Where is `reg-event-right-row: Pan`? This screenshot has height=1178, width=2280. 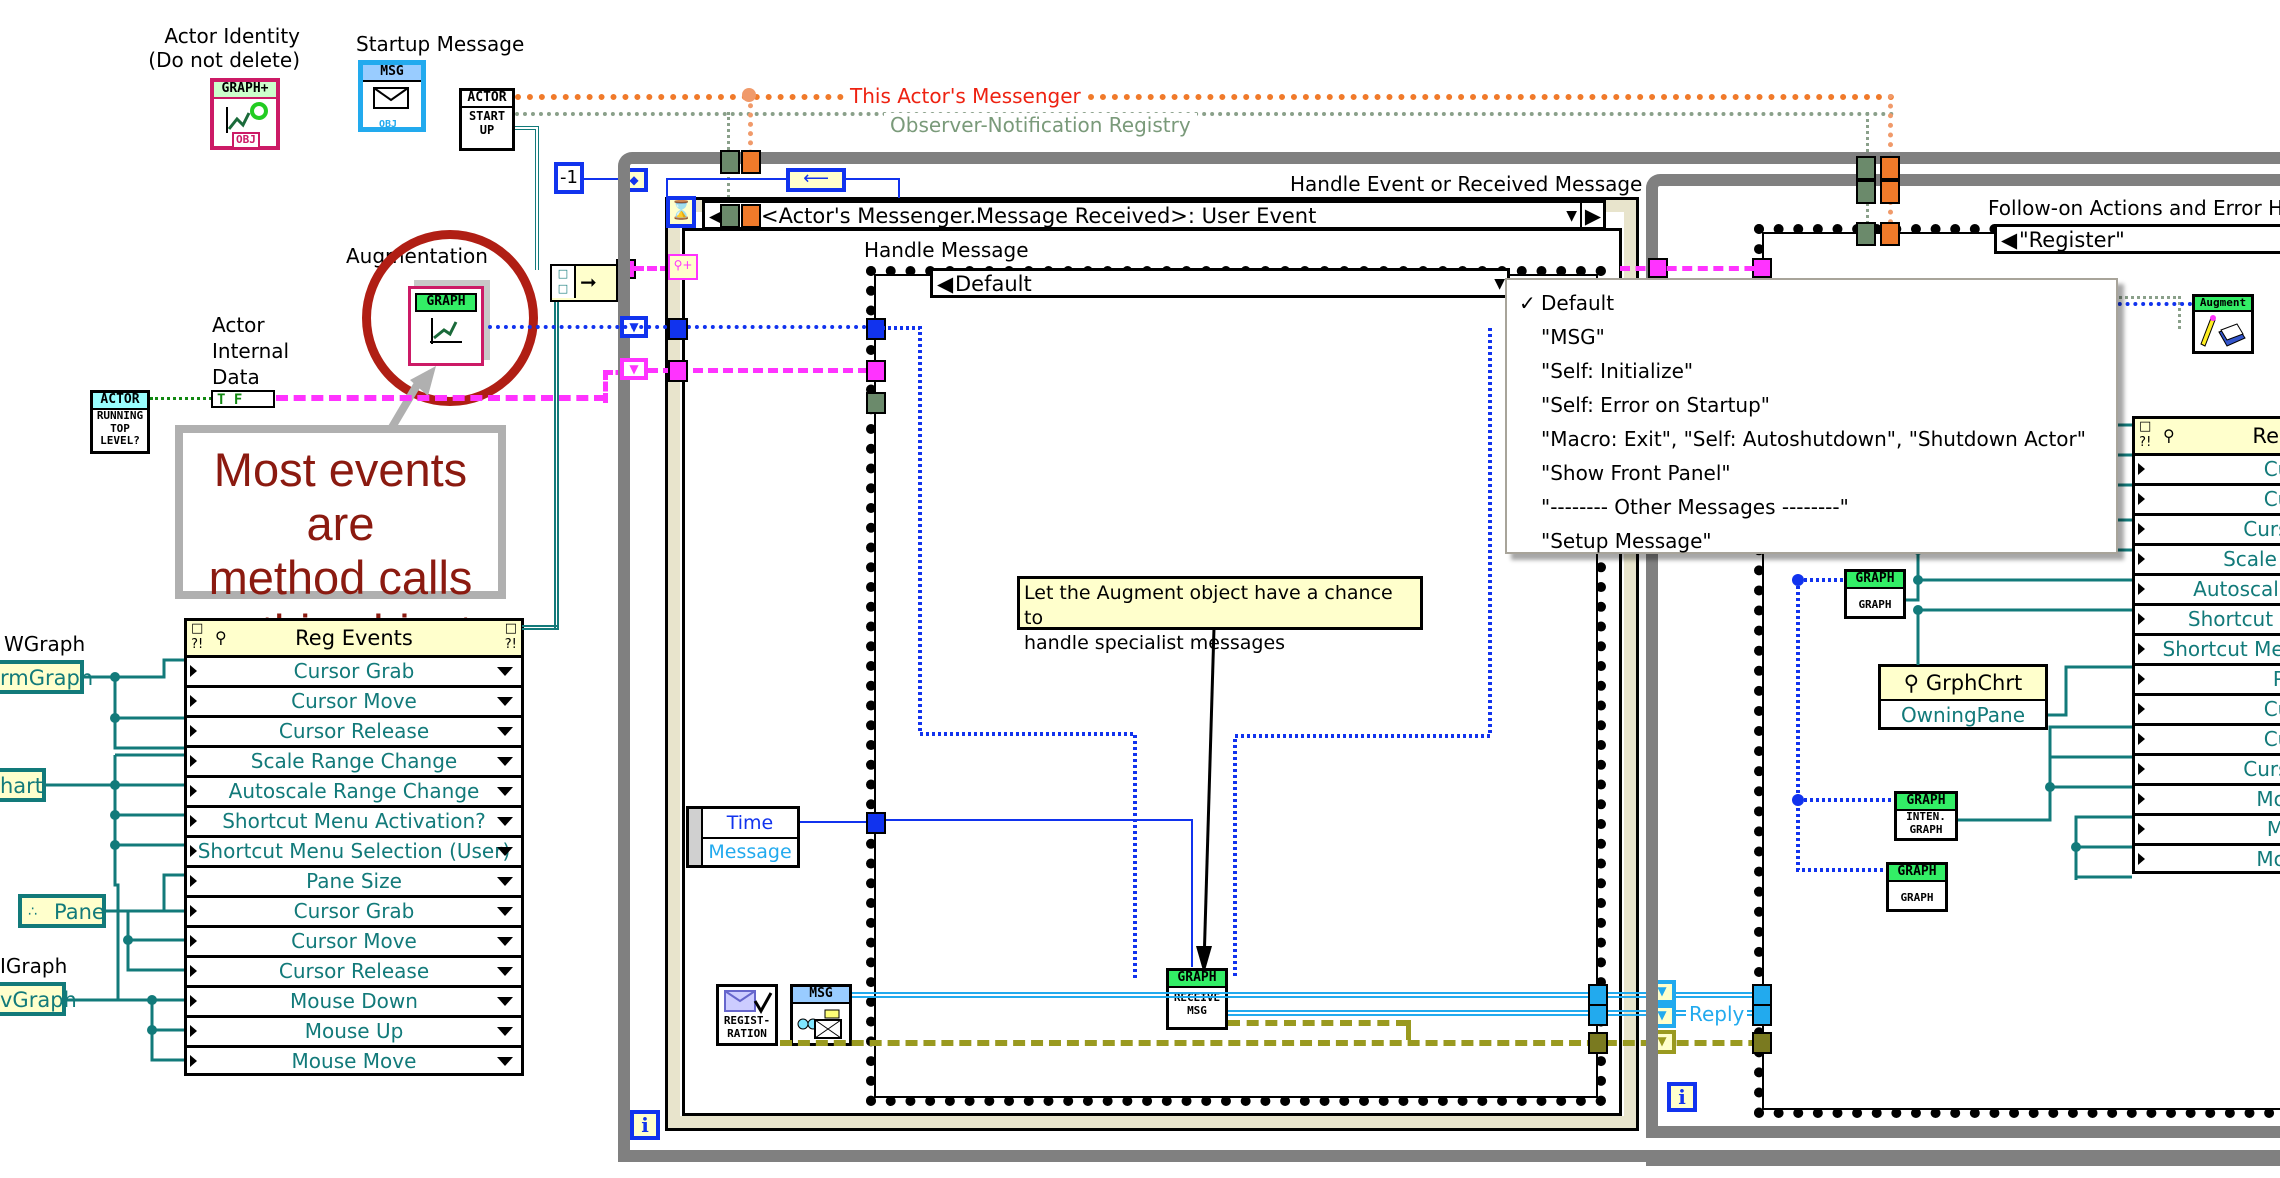
reg-event-right-row: Pan is located at coordinates (2207, 681).